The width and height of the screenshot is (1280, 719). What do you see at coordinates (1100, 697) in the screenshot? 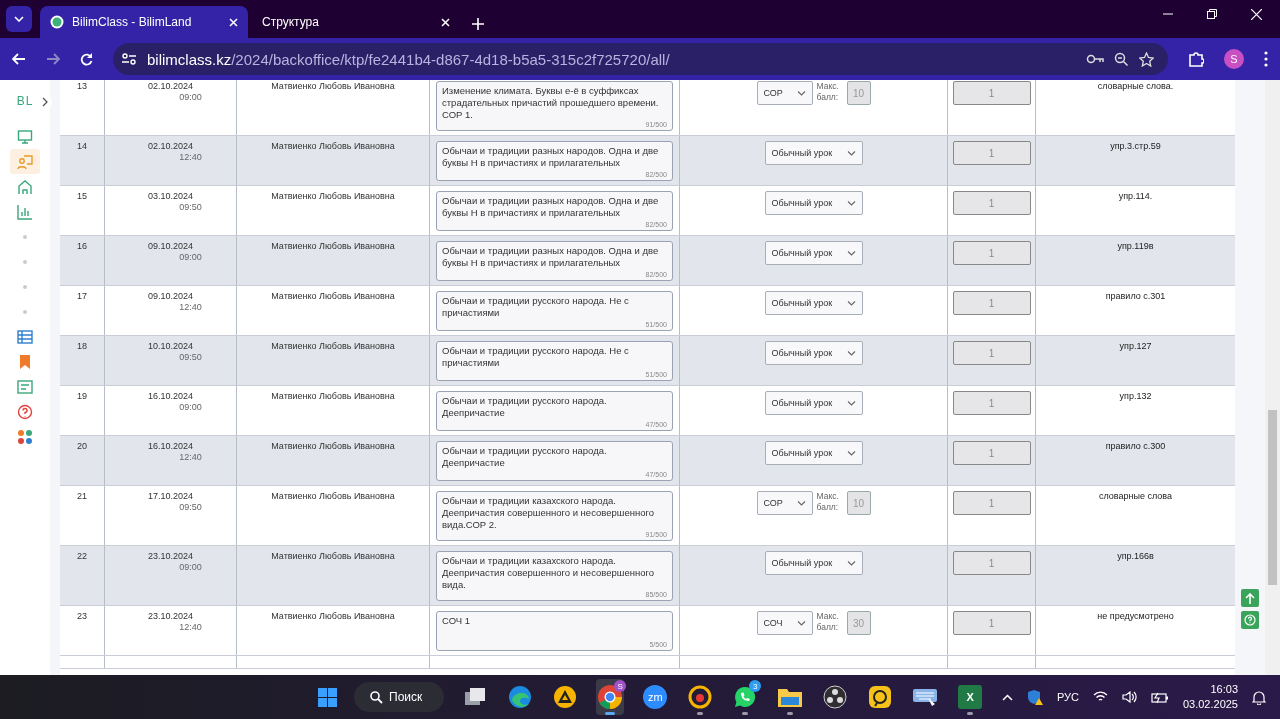
I see `wifi-icon` at bounding box center [1100, 697].